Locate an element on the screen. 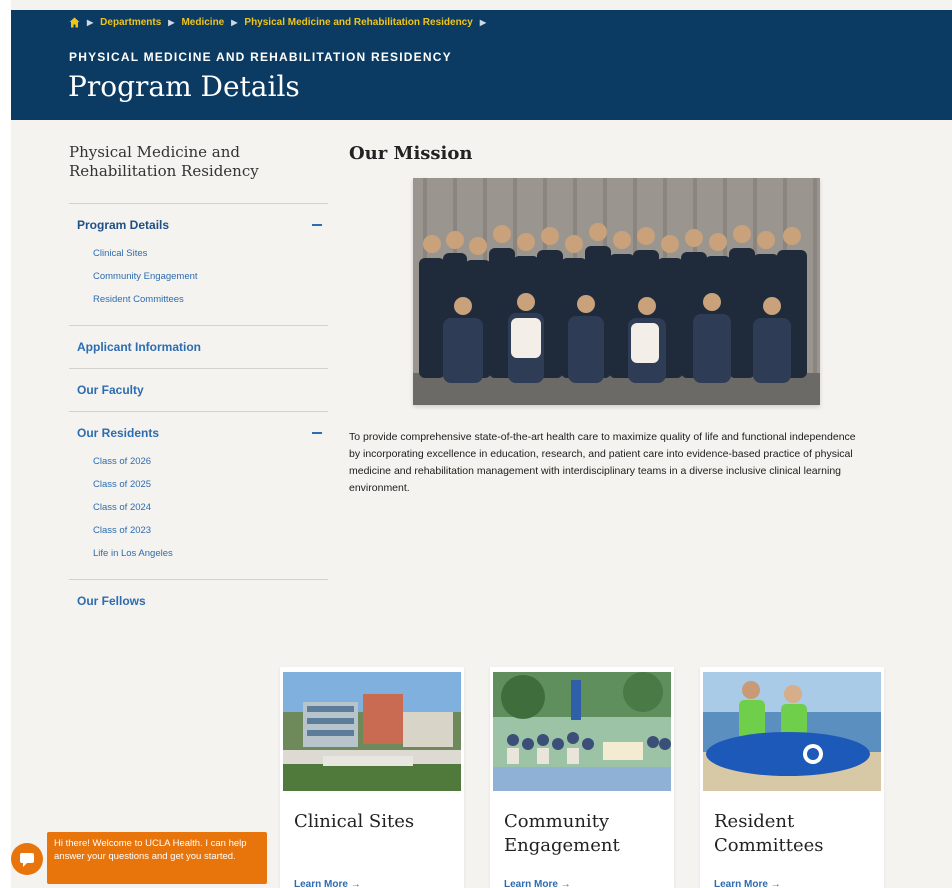 The width and height of the screenshot is (952, 888). sidebar-item-our-residents: Our Residents is located at coordinates (198, 433).